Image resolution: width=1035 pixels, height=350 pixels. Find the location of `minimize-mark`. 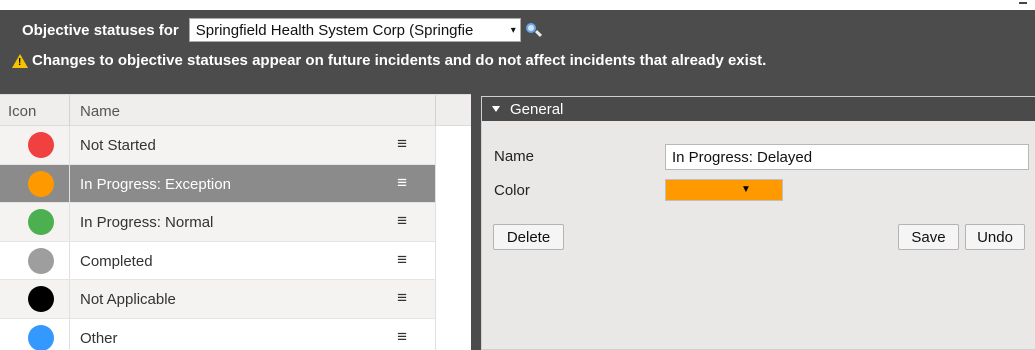

minimize-mark is located at coordinates (1023, 3).